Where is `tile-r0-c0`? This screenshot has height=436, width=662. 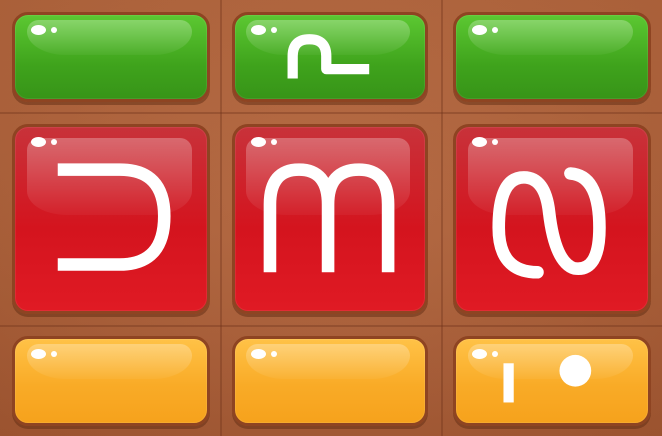 tile-r0-c0 is located at coordinates (111, 57).